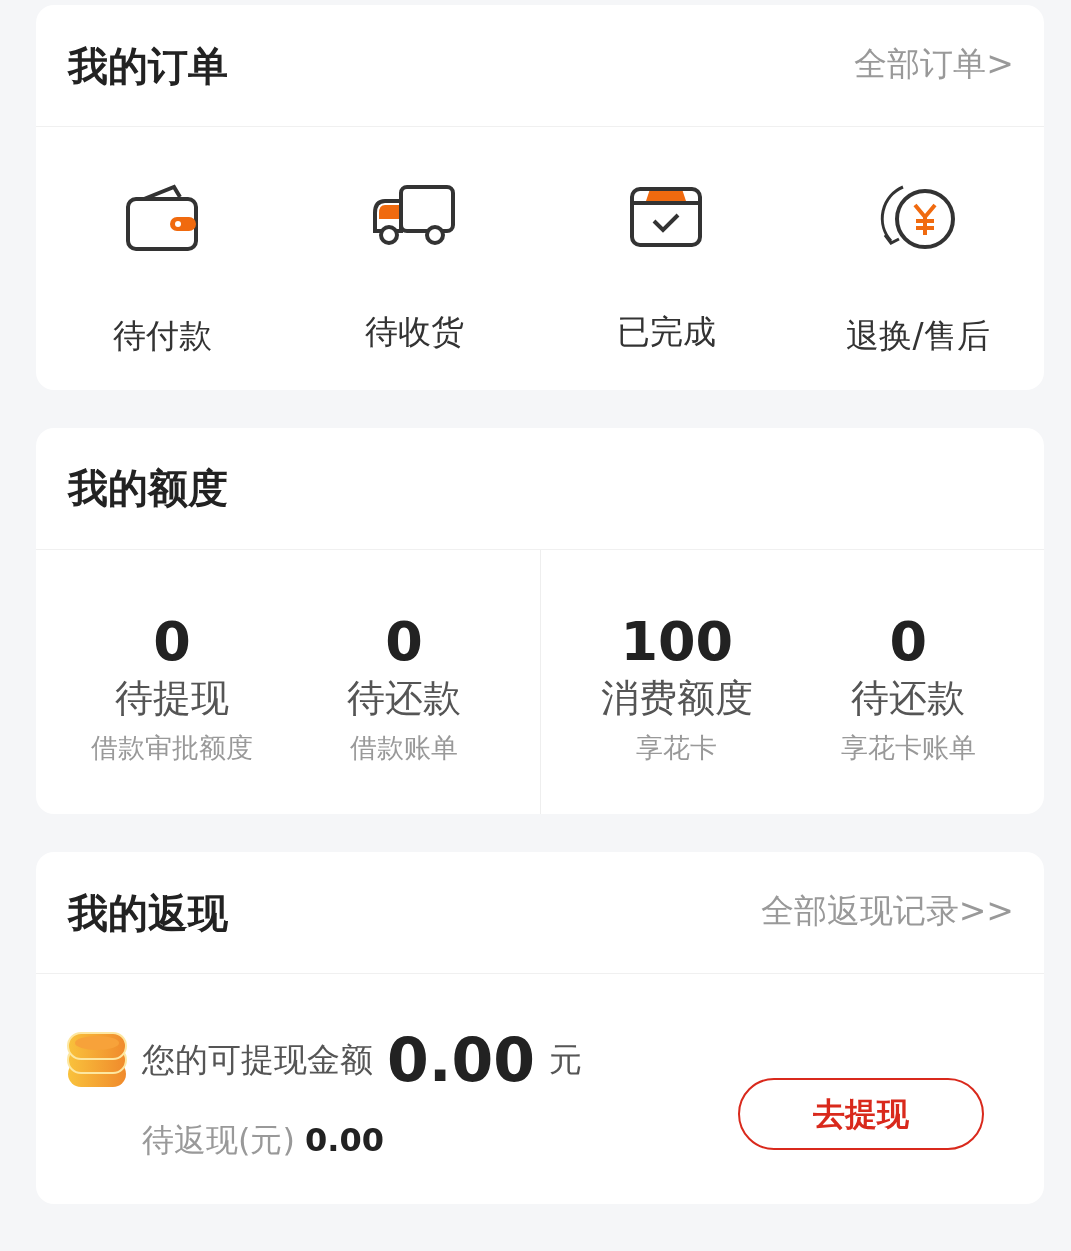 This screenshot has width=1071, height=1251. Describe the element at coordinates (148, 66) in the screenshot. I see `section-title: 我的订单` at that location.